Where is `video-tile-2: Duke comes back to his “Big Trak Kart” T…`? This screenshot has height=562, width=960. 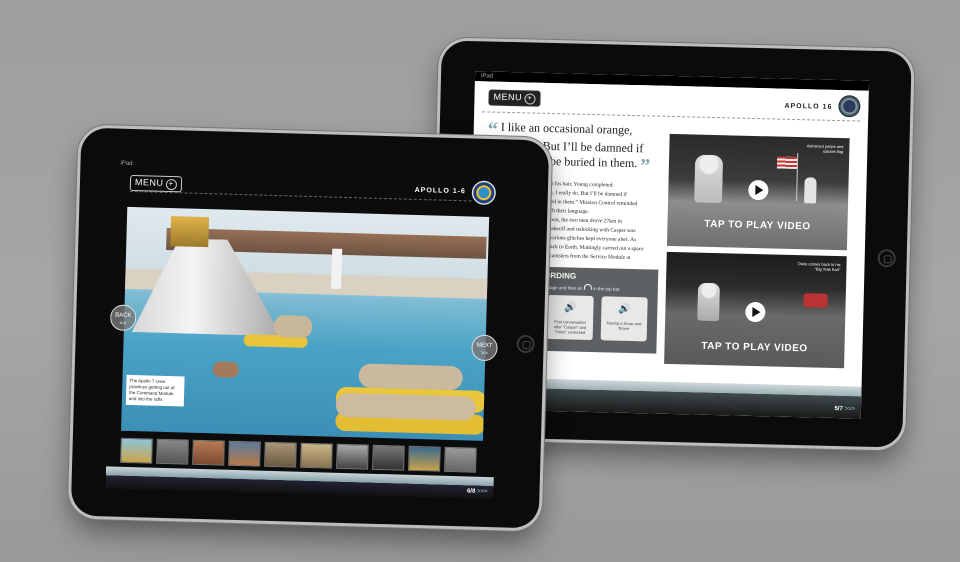 video-tile-2: Duke comes back to his “Big Trak Kart” T… is located at coordinates (755, 310).